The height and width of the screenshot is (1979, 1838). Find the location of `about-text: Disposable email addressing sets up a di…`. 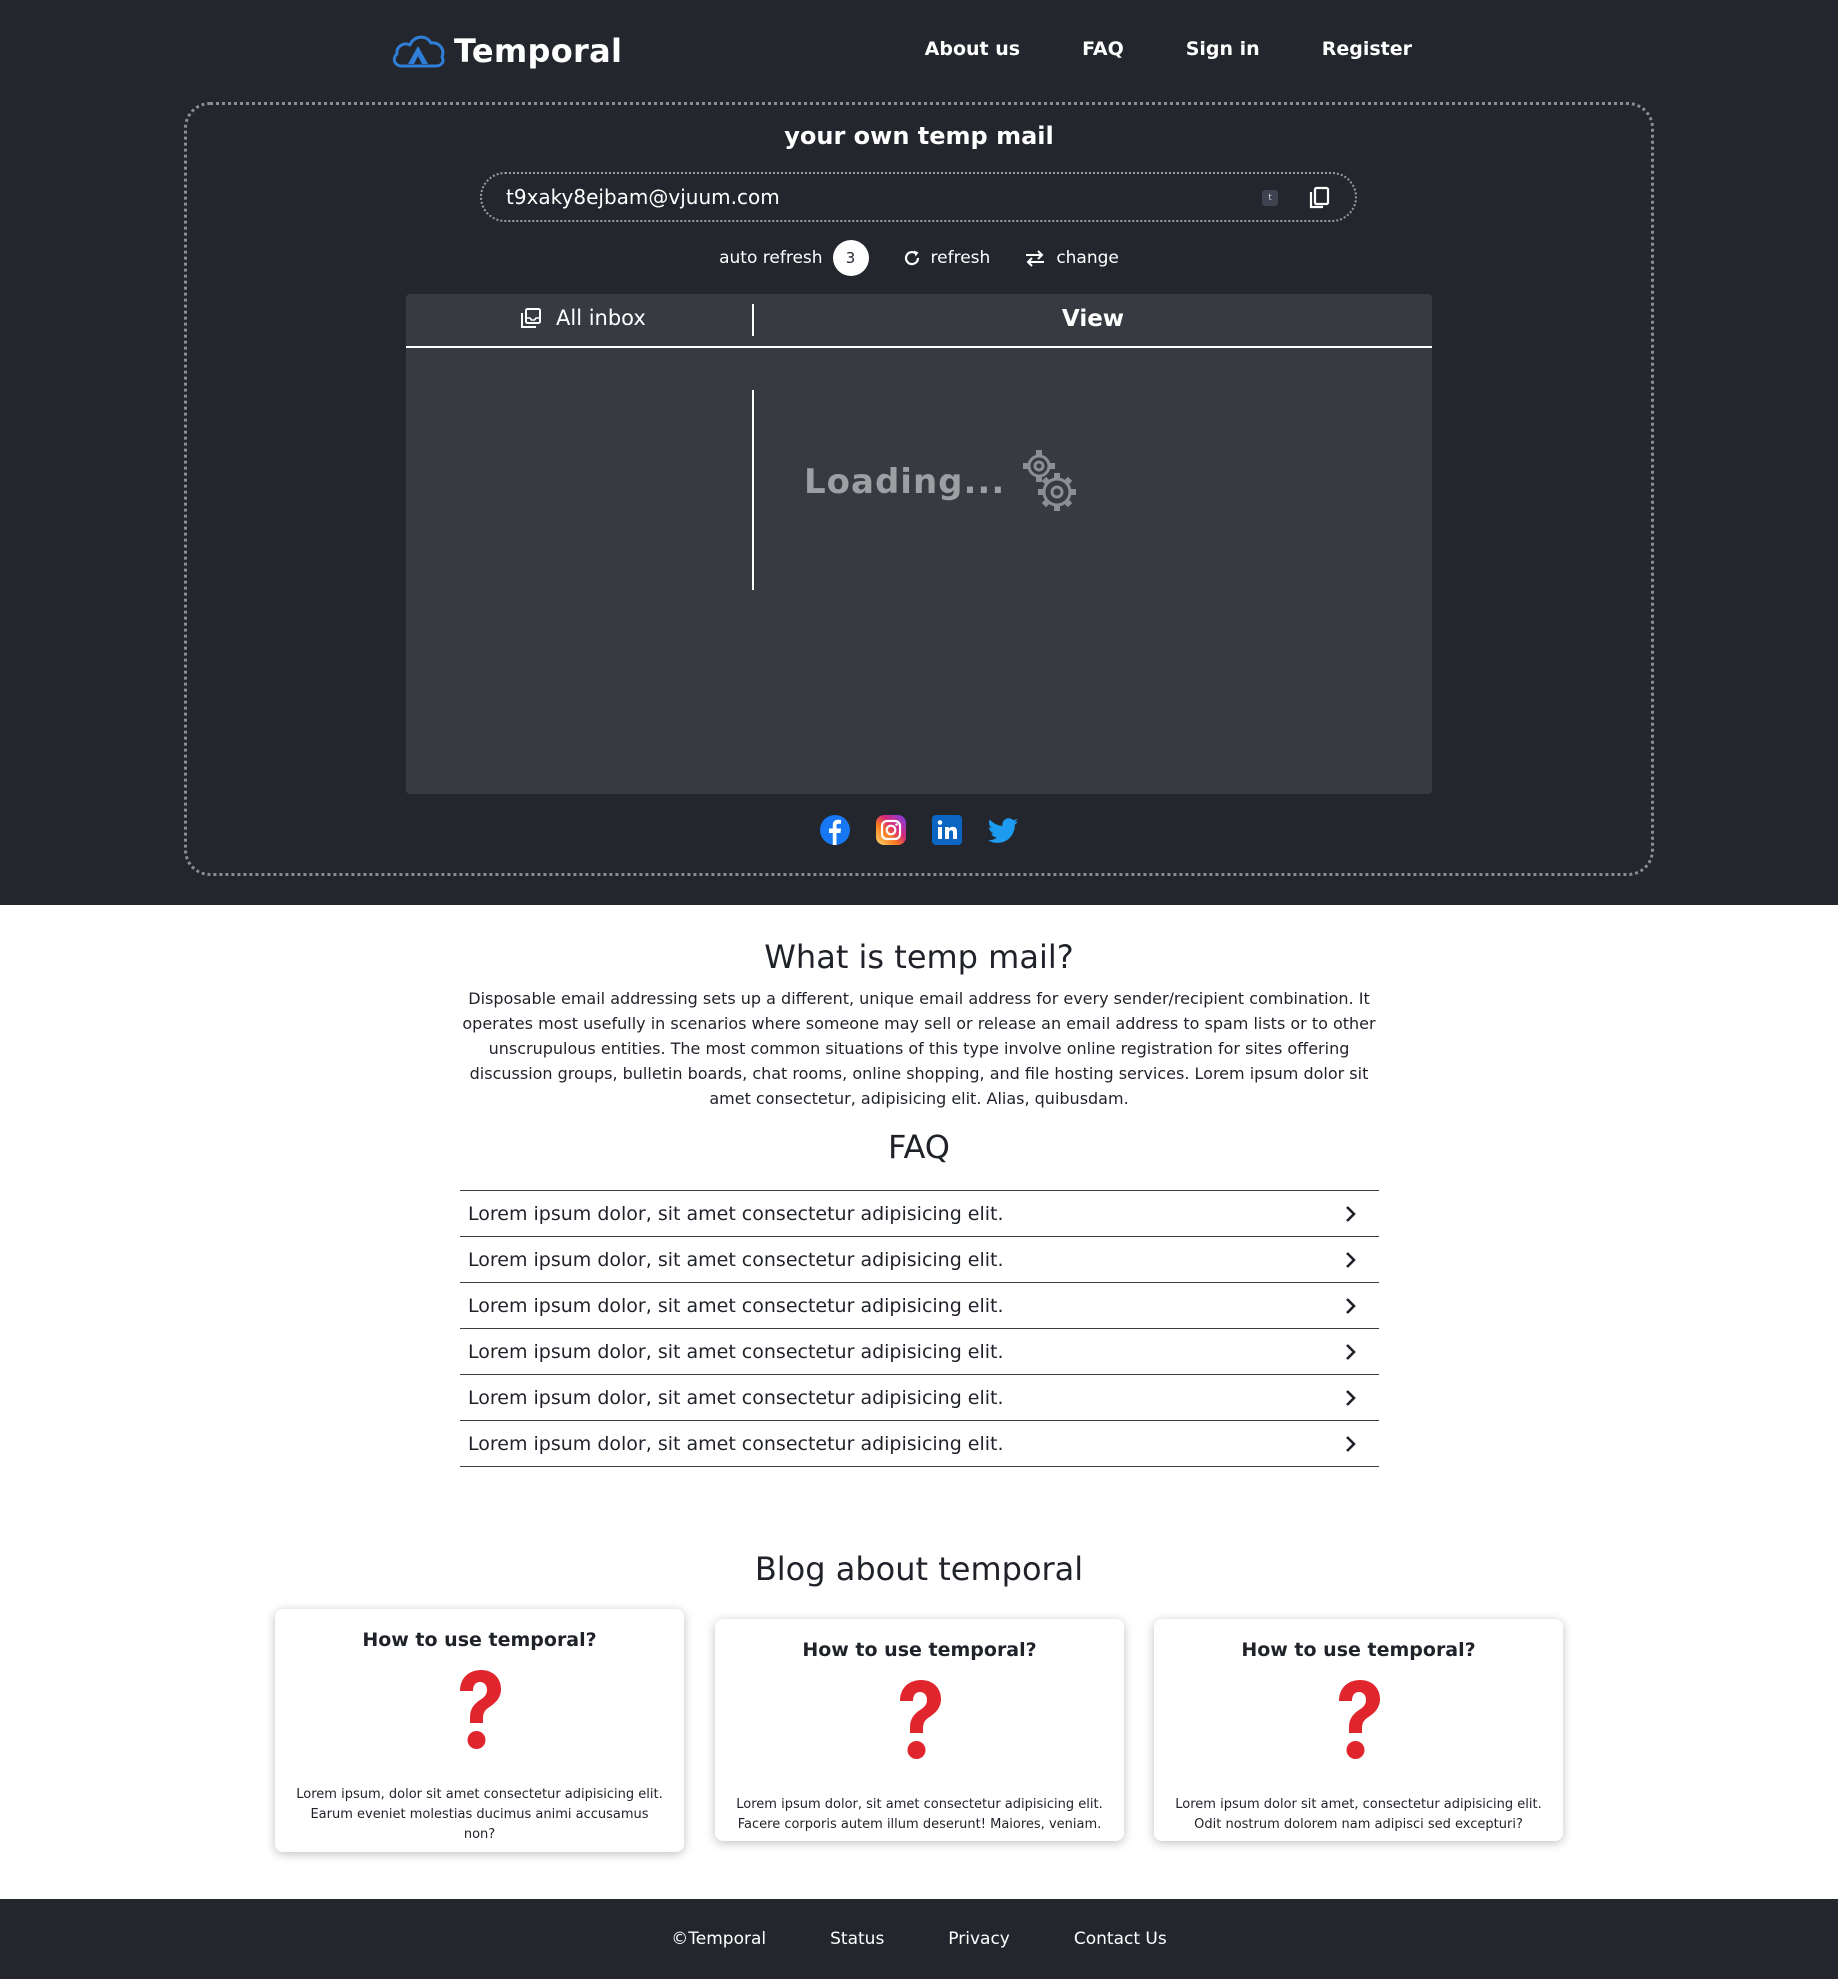

about-text: Disposable email addressing sets up a di… is located at coordinates (919, 1048).